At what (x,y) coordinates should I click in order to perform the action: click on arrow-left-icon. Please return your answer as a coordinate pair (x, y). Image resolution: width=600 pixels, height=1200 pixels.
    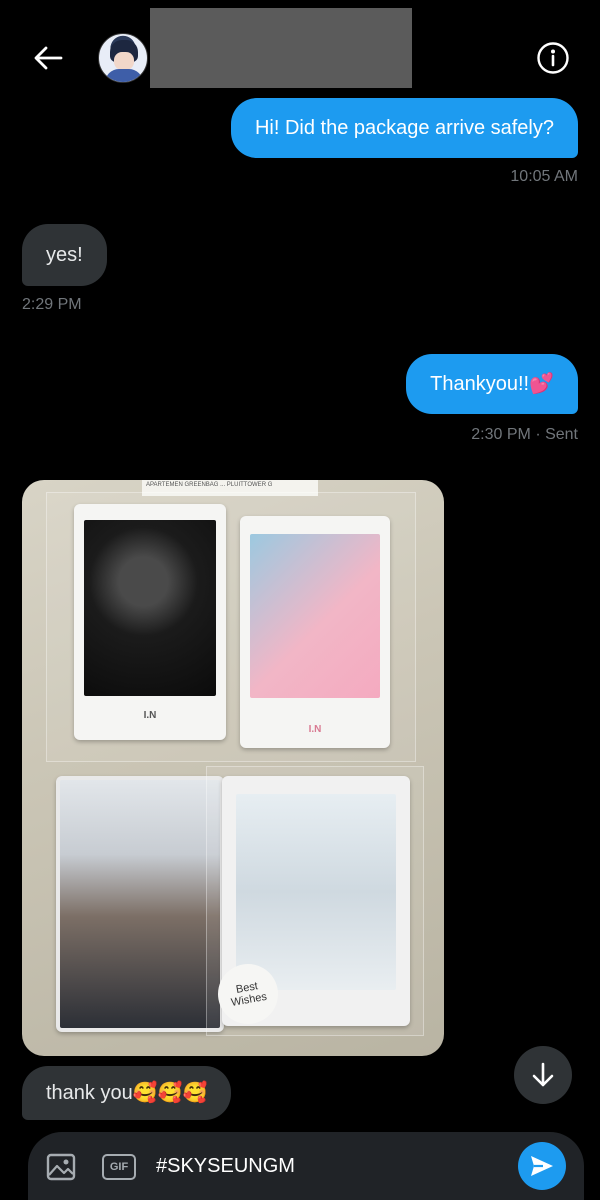
    Looking at the image, I should click on (48, 58).